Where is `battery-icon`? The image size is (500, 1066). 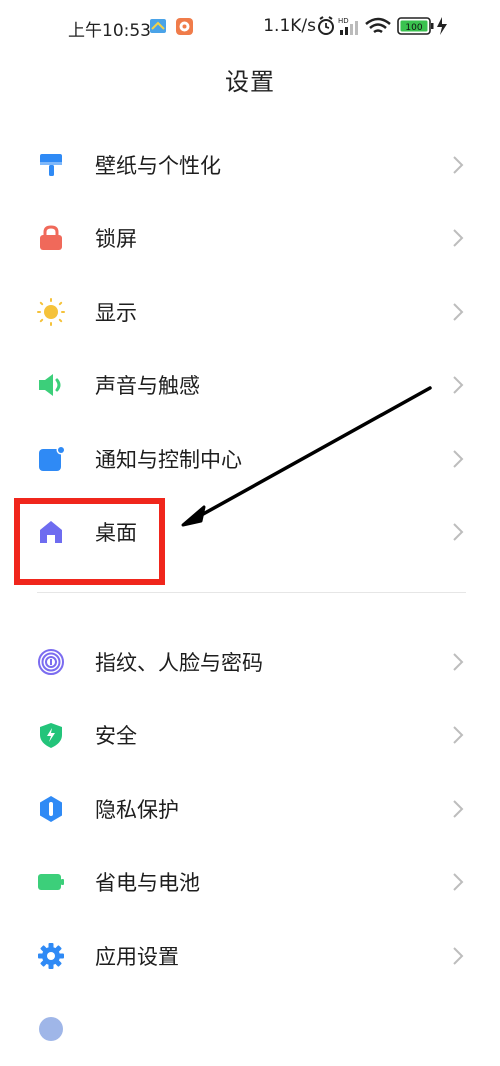
battery-icon is located at coordinates (51, 882).